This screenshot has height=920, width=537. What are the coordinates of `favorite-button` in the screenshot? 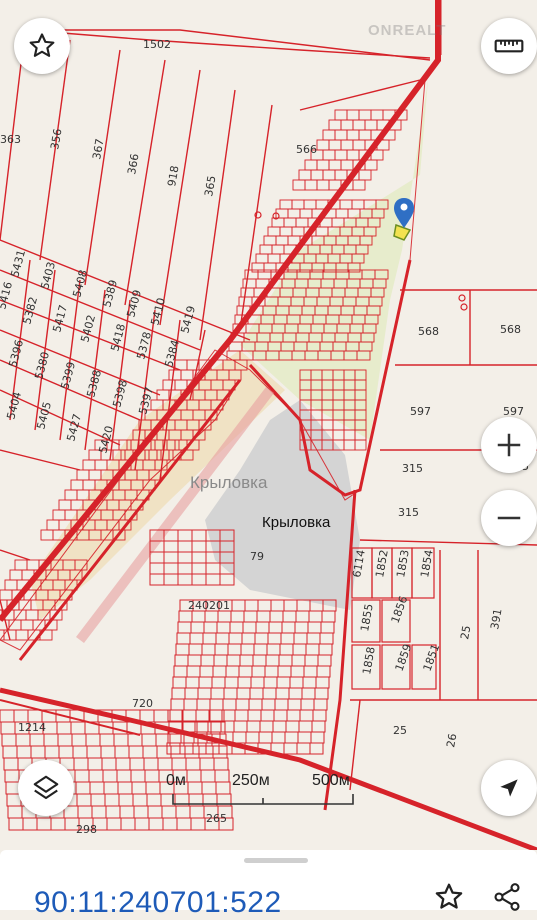 It's located at (42, 46).